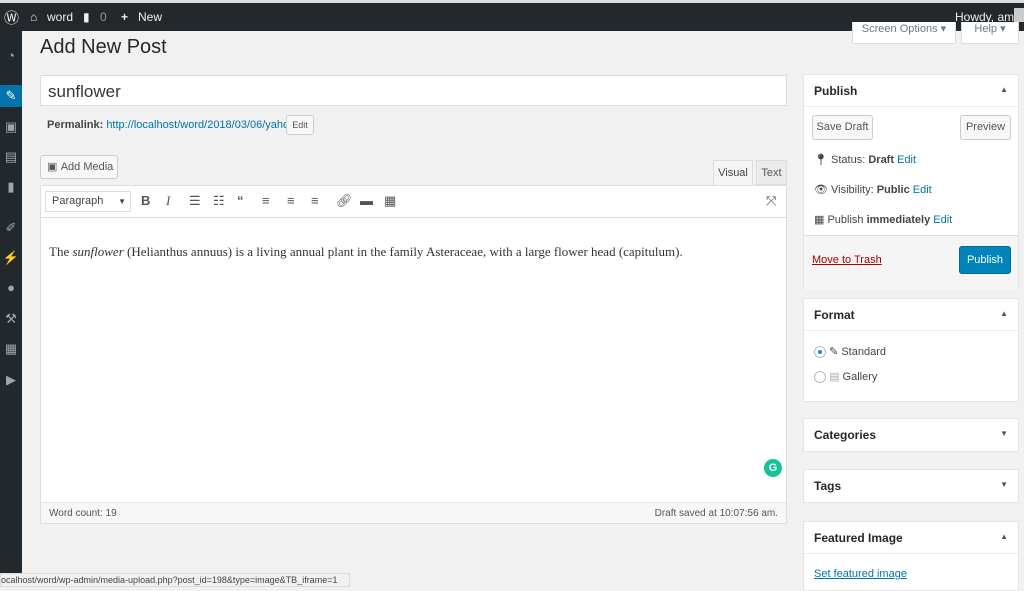  I want to click on featured-image-box: Featured Image ▲ Set featured image, so click(911, 556).